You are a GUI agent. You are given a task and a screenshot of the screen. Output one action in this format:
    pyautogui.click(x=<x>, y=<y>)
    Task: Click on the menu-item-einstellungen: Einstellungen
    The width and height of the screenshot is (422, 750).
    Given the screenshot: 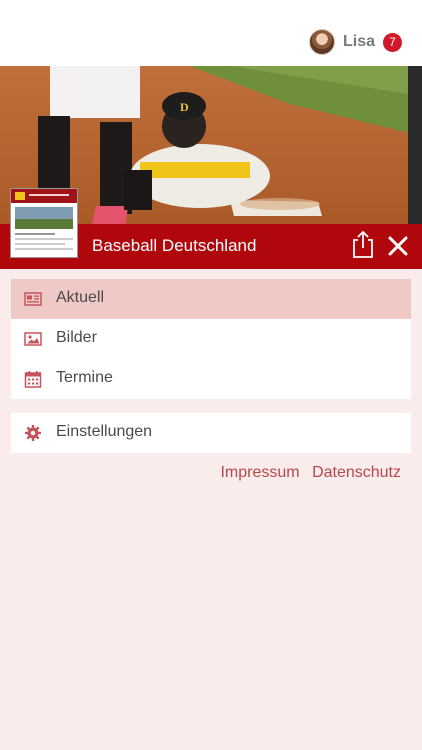 What is the action you would take?
    pyautogui.click(x=211, y=433)
    